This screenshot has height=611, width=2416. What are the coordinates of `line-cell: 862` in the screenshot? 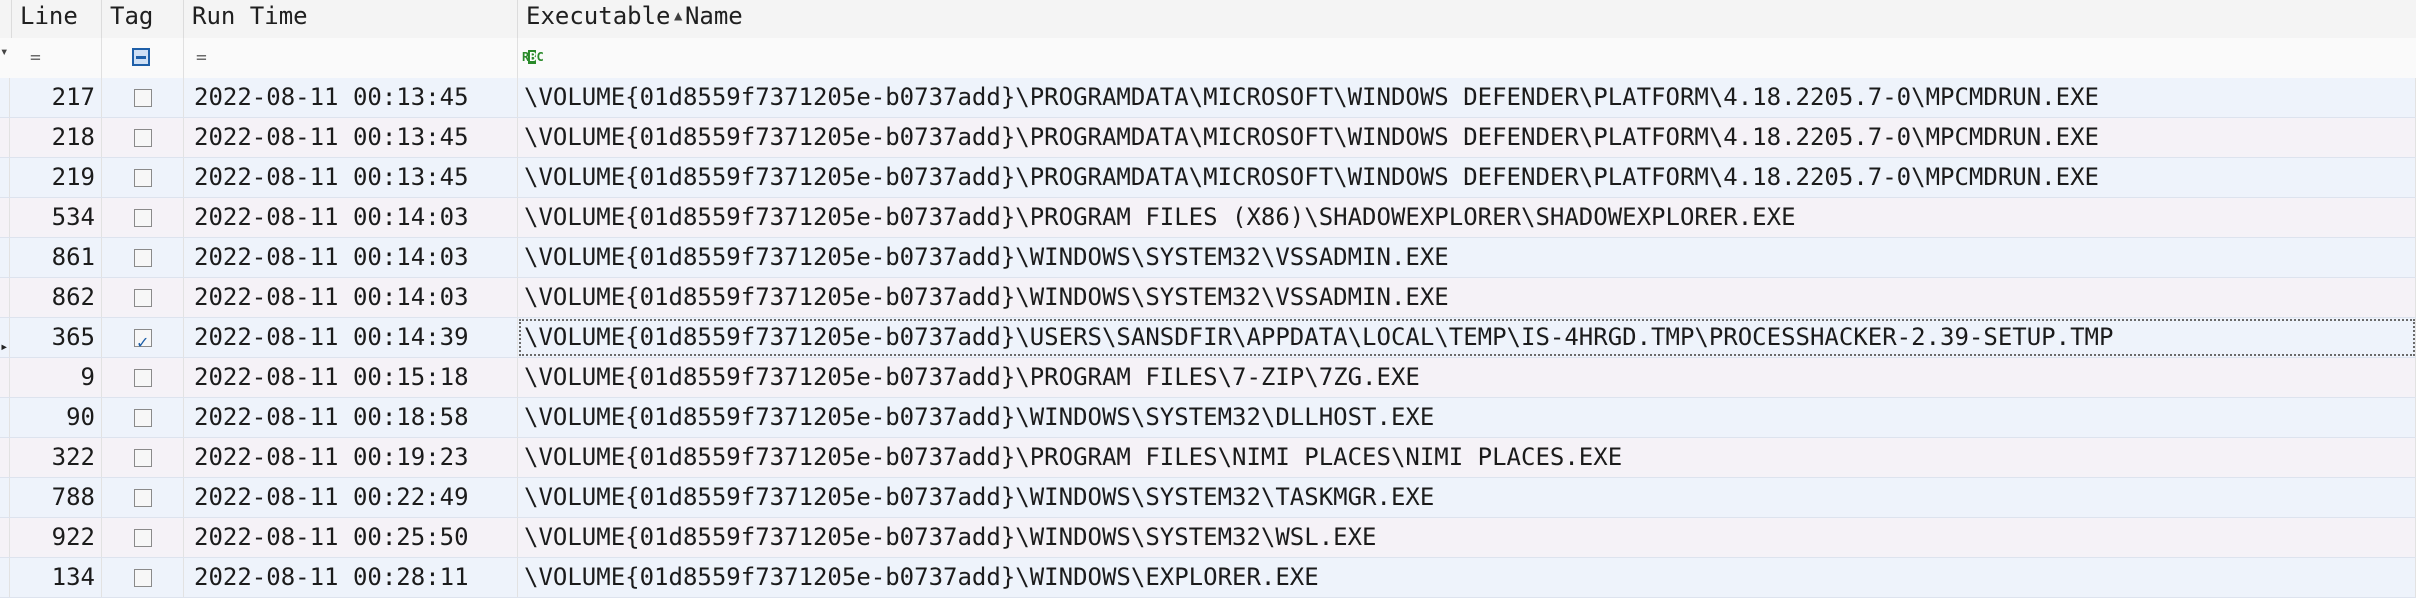 It's located at (56, 297).